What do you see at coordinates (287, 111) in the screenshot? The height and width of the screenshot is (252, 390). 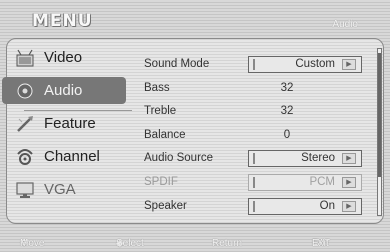 I see `treble-value: 32` at bounding box center [287, 111].